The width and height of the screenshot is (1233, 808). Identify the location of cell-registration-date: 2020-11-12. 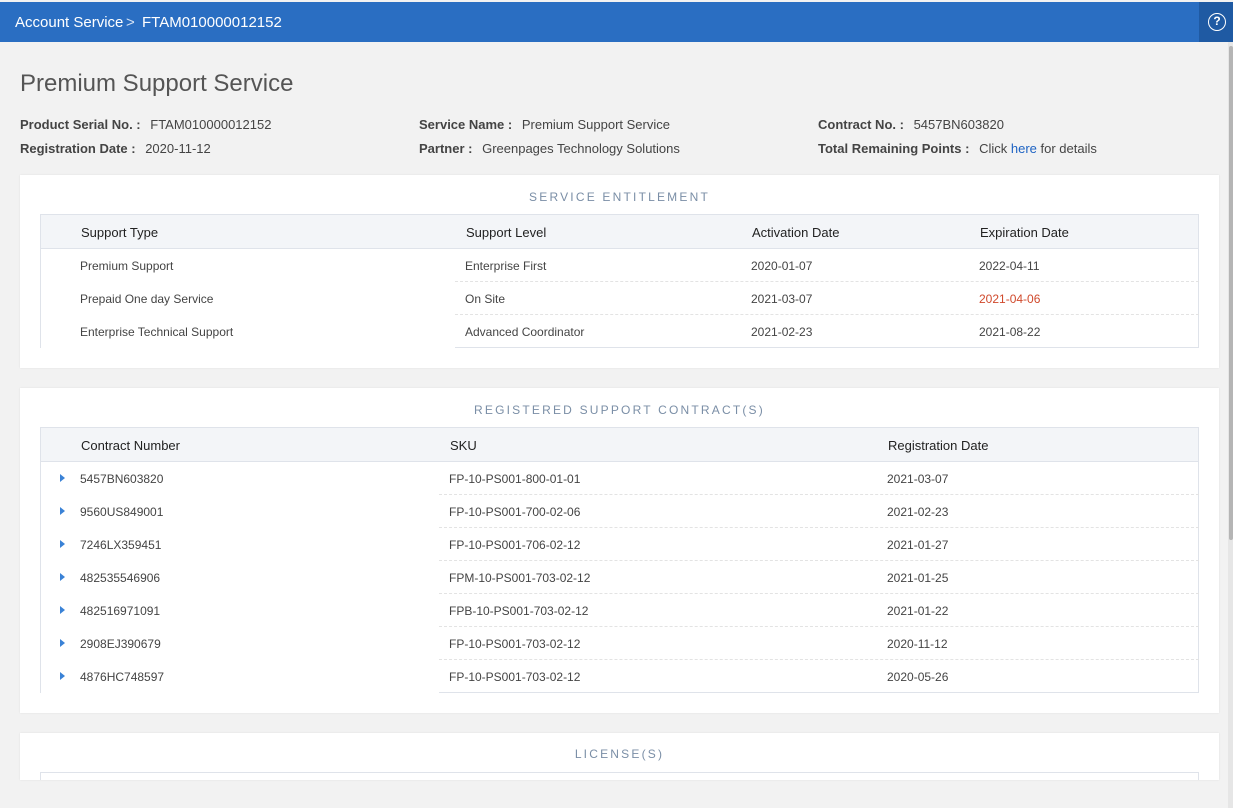
(917, 644).